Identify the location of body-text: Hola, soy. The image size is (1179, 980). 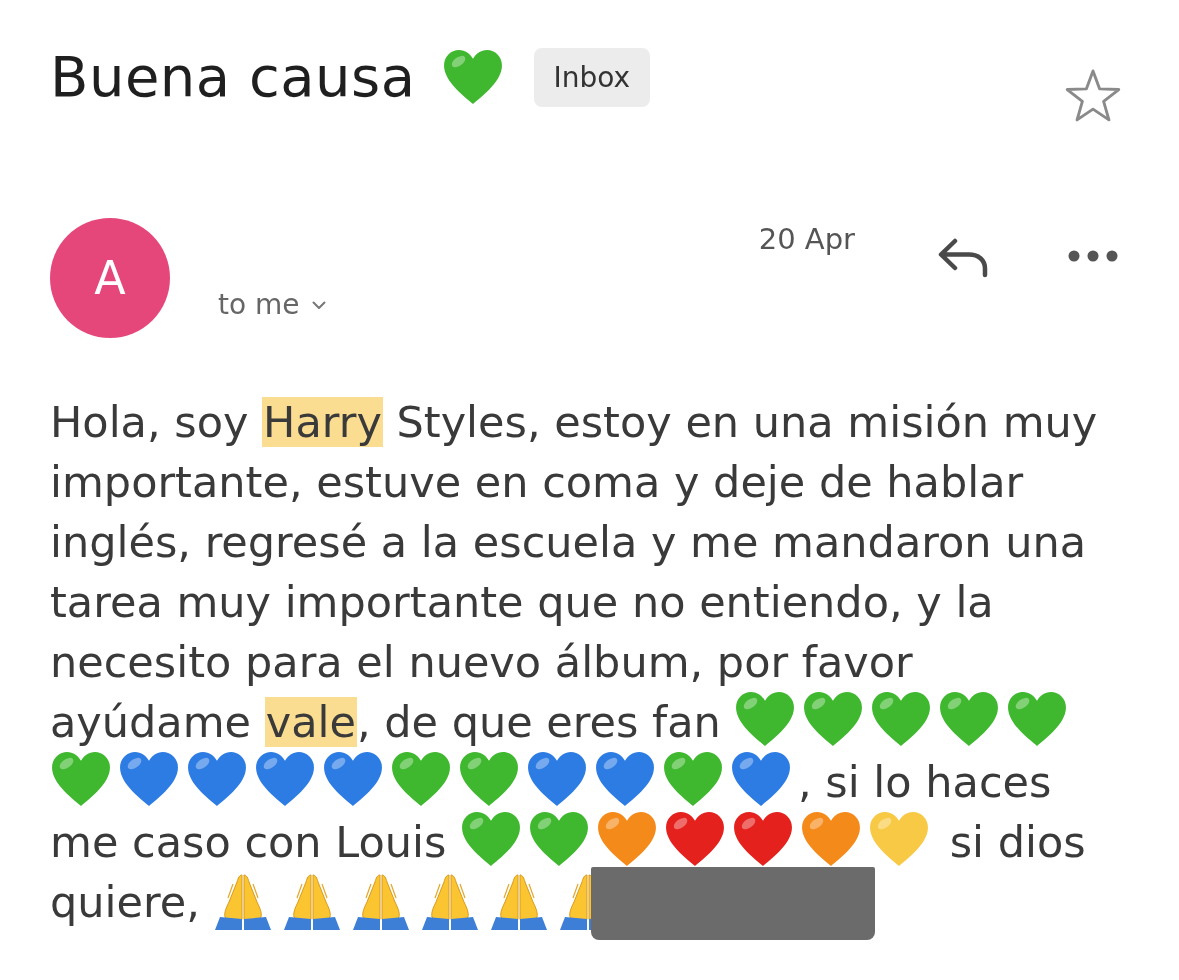
(150, 422).